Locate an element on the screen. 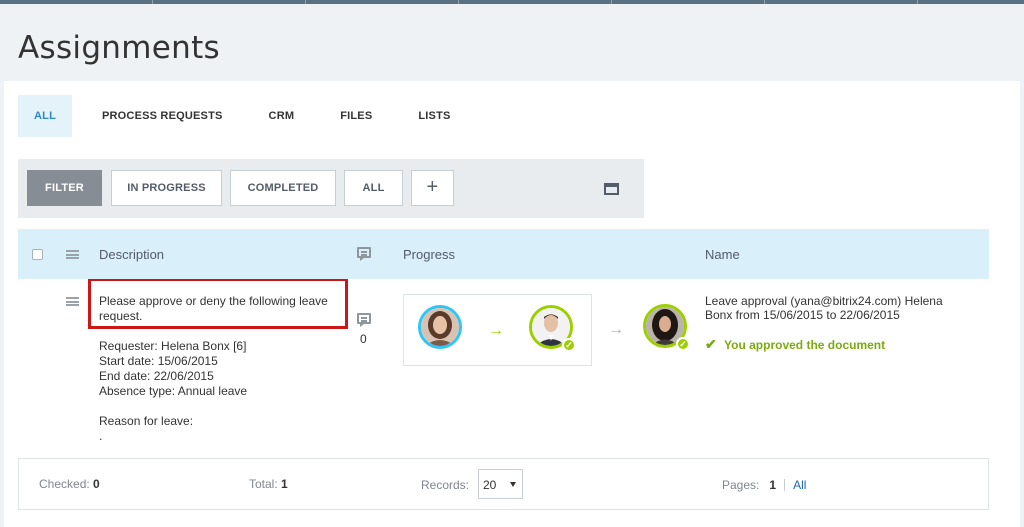 The width and height of the screenshot is (1024, 527). chevron-down-icon is located at coordinates (513, 484).